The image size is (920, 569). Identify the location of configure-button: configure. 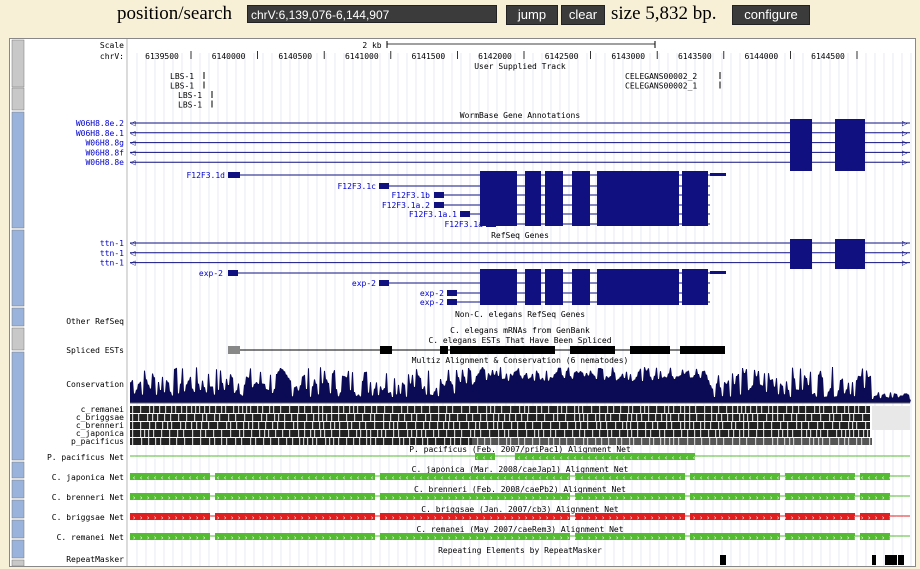
(771, 15).